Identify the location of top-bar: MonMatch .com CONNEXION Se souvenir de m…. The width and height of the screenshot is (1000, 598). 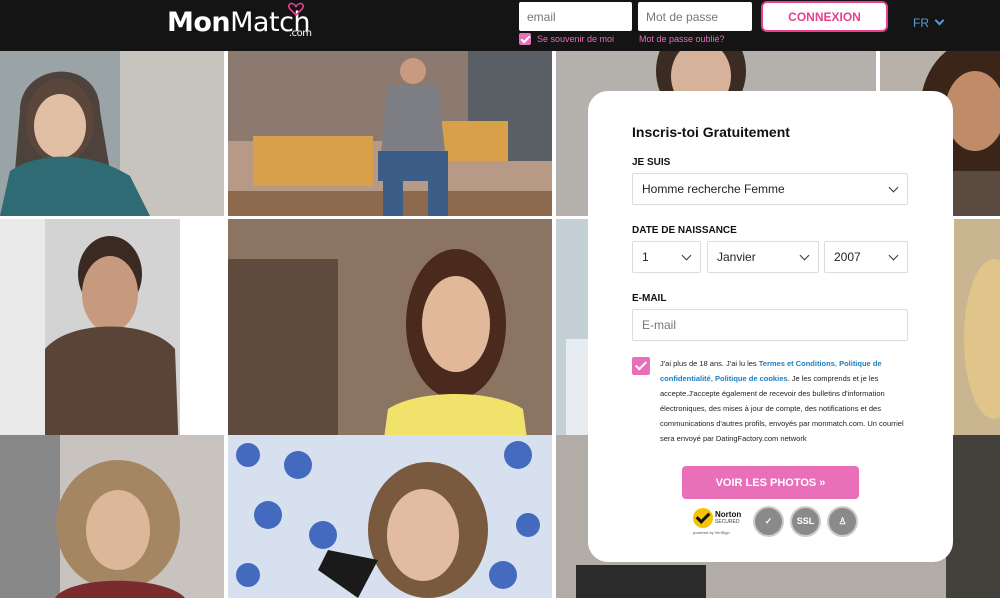
(500, 25).